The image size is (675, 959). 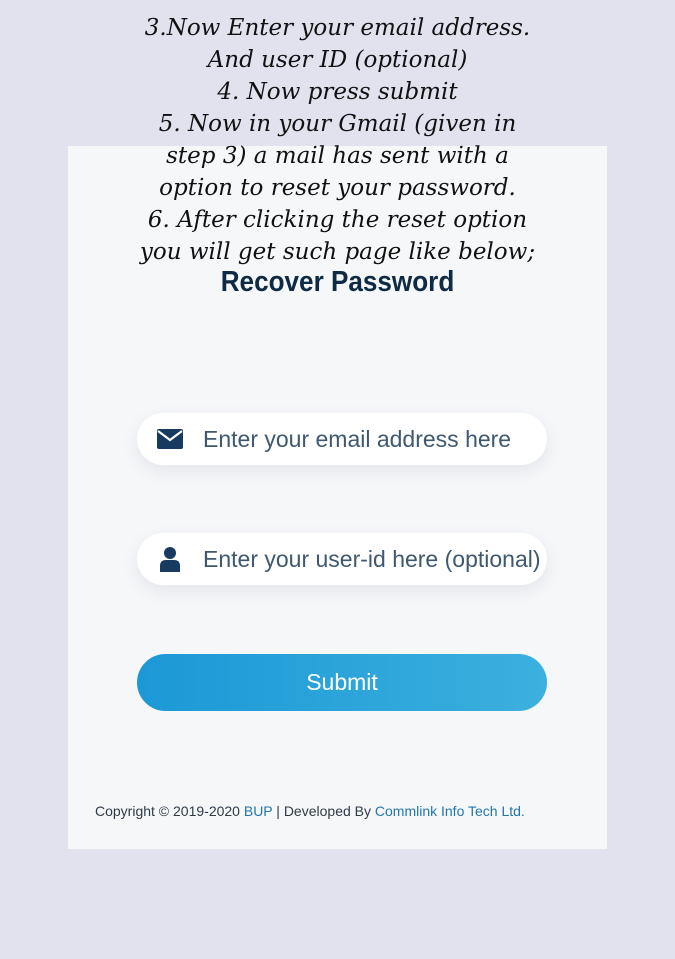 What do you see at coordinates (169, 811) in the screenshot?
I see `copyright-text: Copyright © 2019-2020` at bounding box center [169, 811].